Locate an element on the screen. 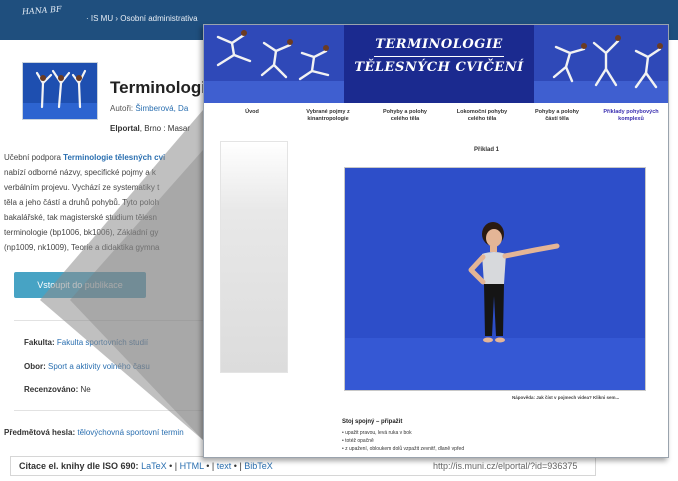 This screenshot has width=678, height=481. banner-title-line1: TERMINOLOGIE is located at coordinates (439, 44).